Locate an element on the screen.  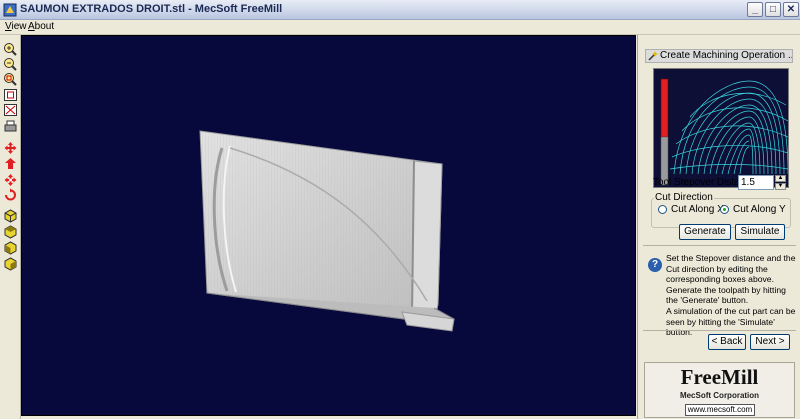
orbit-icon is located at coordinates (10, 195).